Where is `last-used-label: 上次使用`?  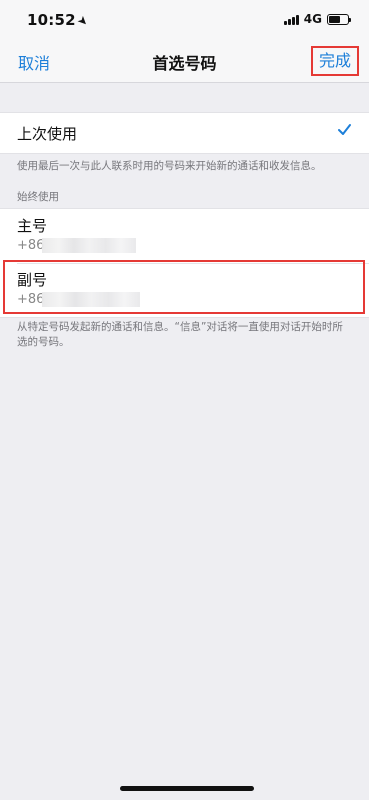
last-used-label: 上次使用 is located at coordinates (47, 134).